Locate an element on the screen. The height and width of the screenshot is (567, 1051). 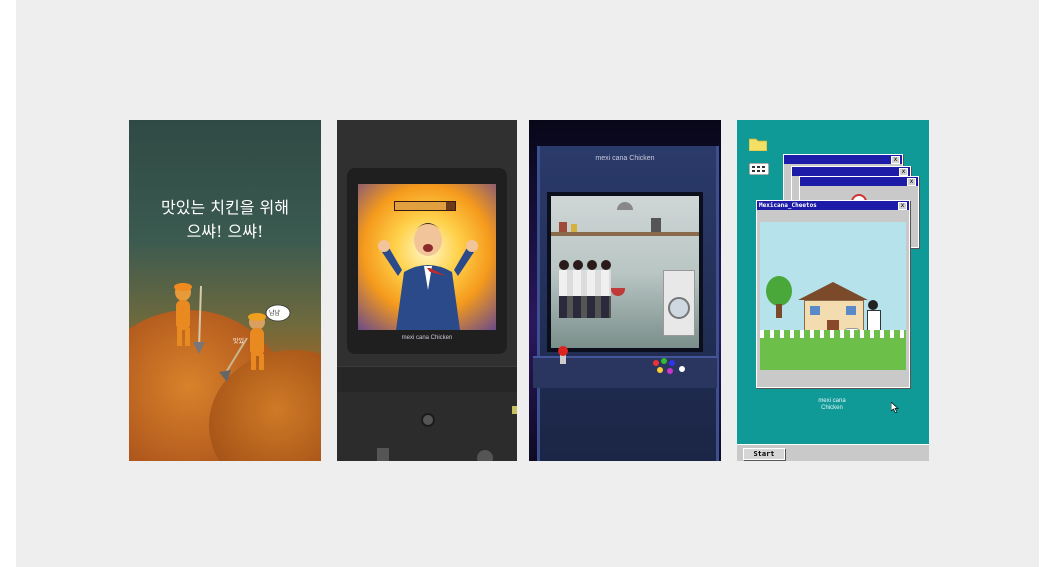
ceiling-lamp-icon is located at coordinates (625, 206).